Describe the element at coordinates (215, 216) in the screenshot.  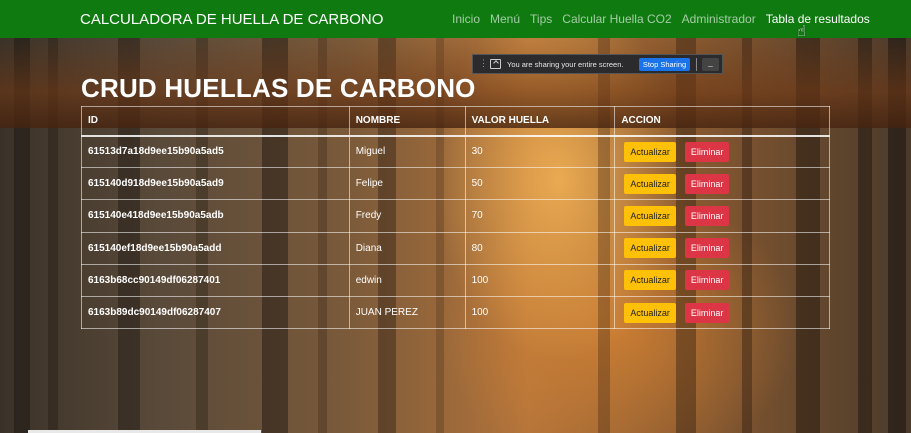
I see `row-id: 615140e418d9ee15b90a5adb` at that location.